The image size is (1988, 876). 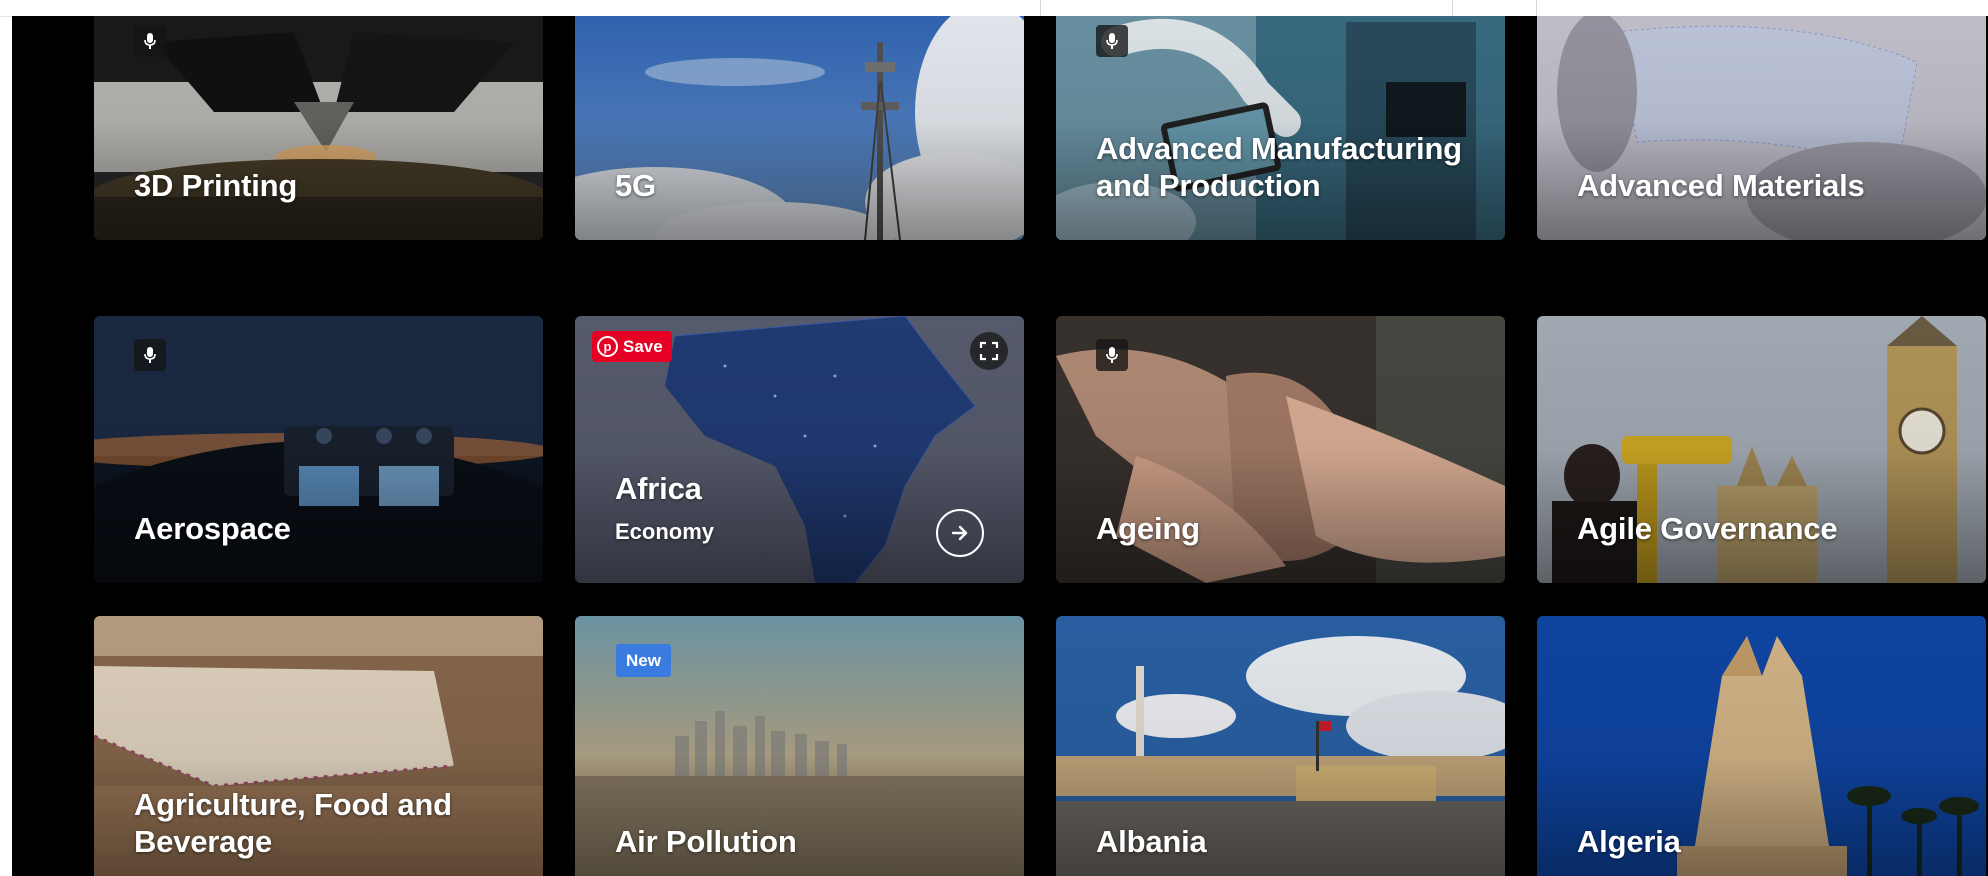 What do you see at coordinates (635, 185) in the screenshot?
I see `topic-title: 5G` at bounding box center [635, 185].